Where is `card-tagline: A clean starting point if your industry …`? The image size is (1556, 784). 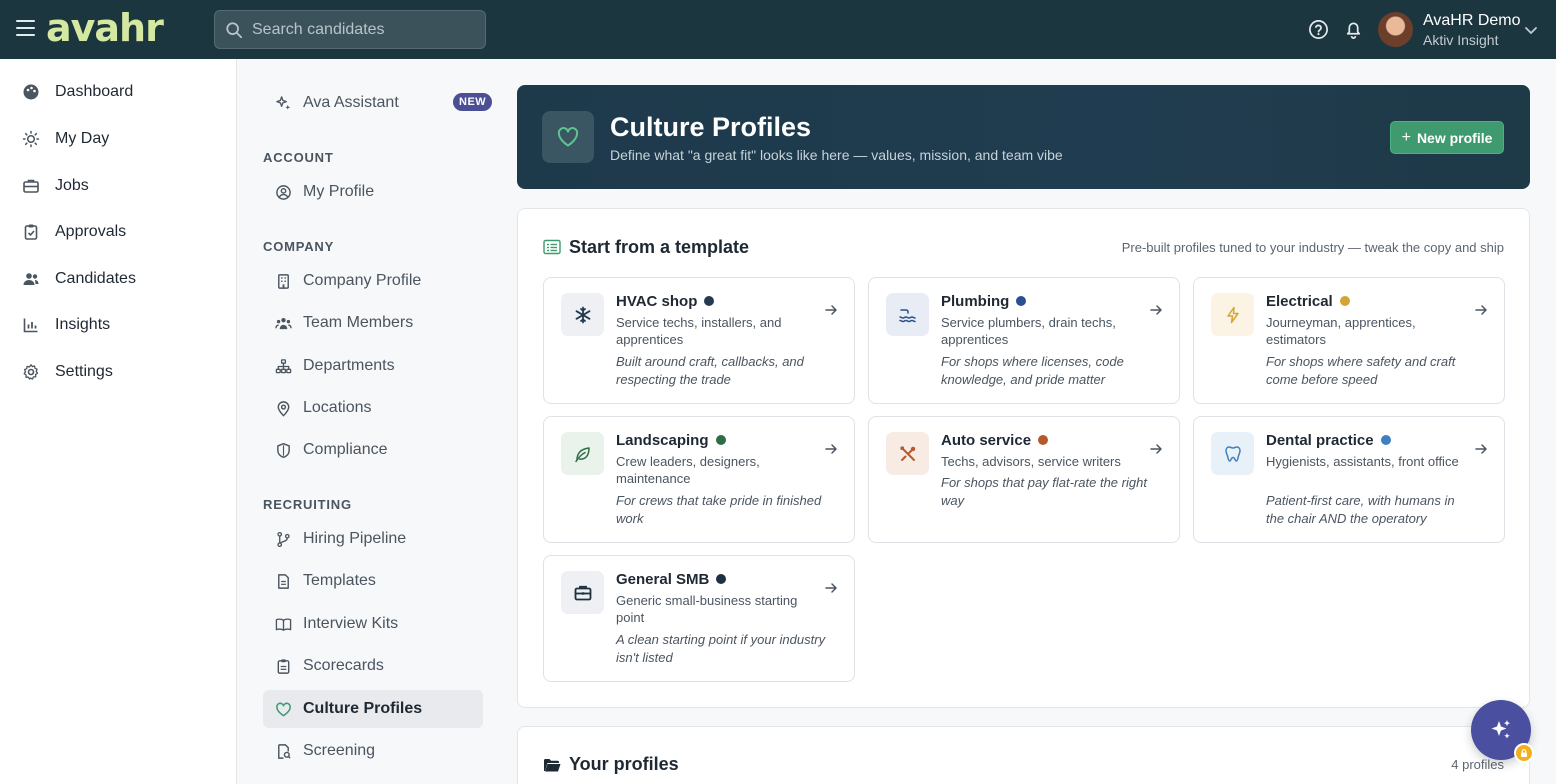
card-tagline: A clean starting point if your industry … is located at coordinates (721, 648).